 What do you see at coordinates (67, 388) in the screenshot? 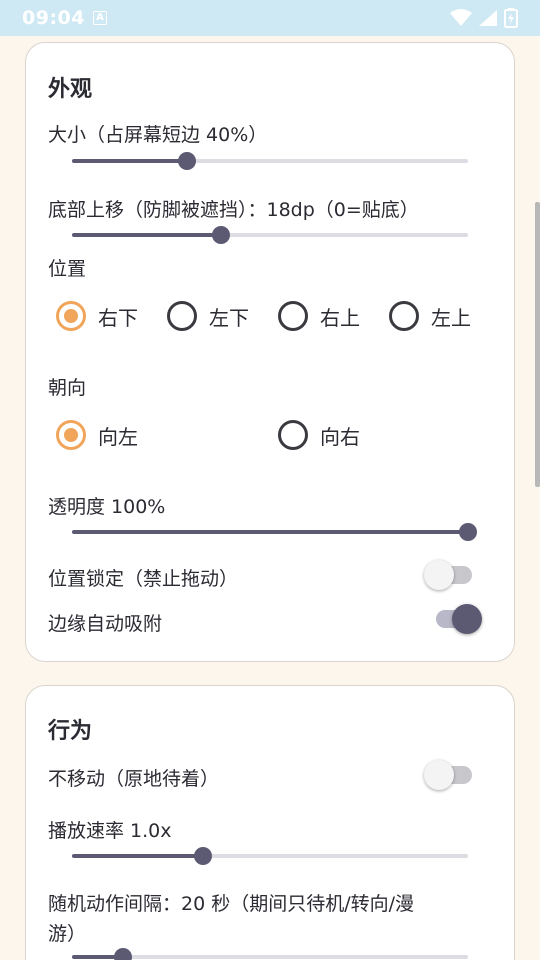
I see `facing-label: 朝向` at bounding box center [67, 388].